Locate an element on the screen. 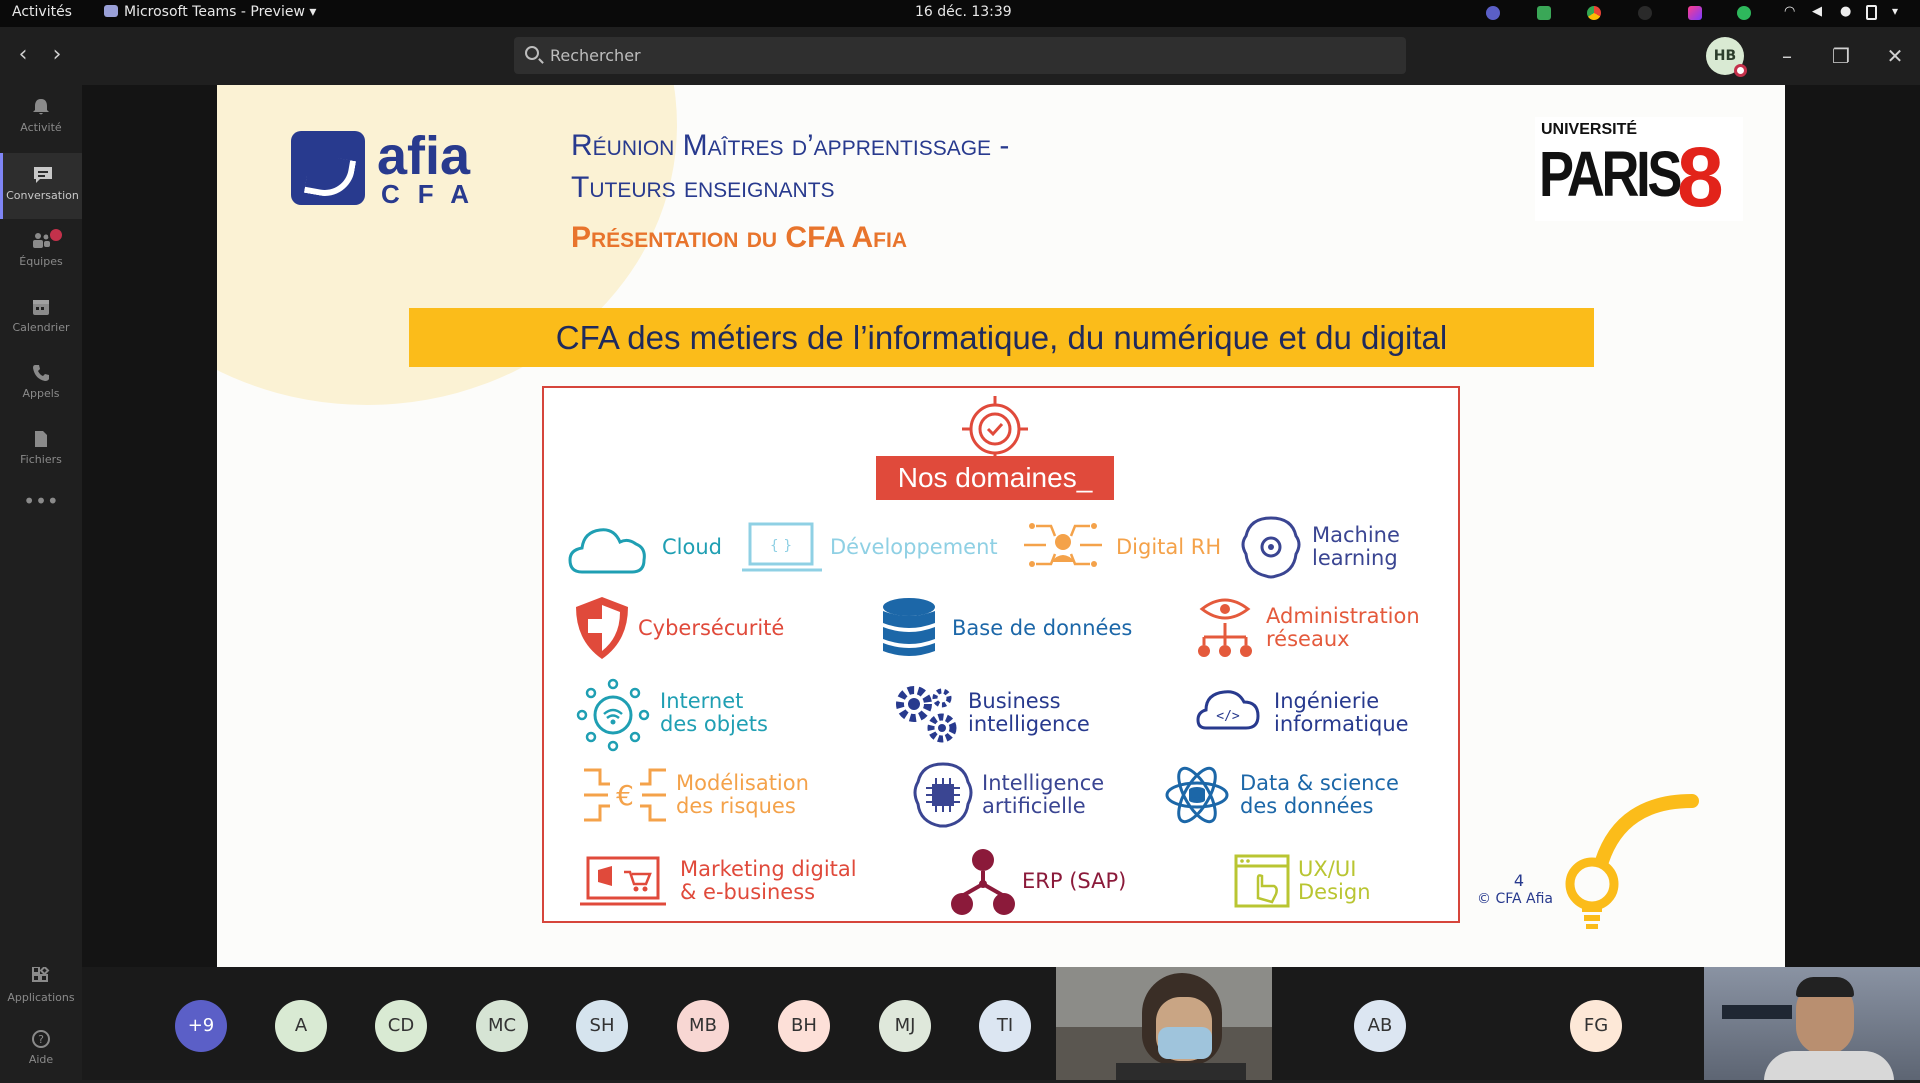 This screenshot has width=1920, height=1083. rail-label: Activité is located at coordinates (41, 127).